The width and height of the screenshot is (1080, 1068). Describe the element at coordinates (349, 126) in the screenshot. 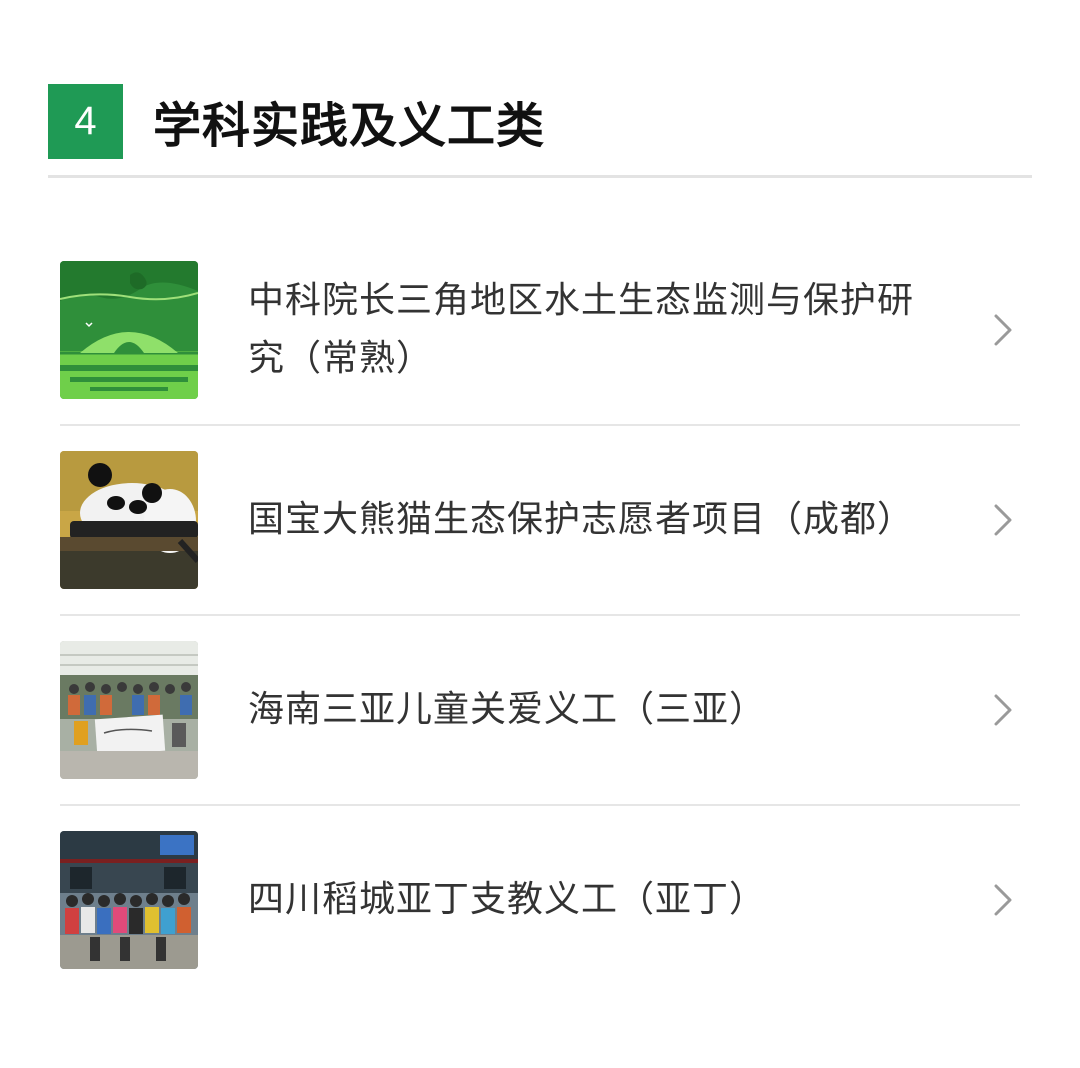

I see `section-title: 学科实践及义工类` at that location.